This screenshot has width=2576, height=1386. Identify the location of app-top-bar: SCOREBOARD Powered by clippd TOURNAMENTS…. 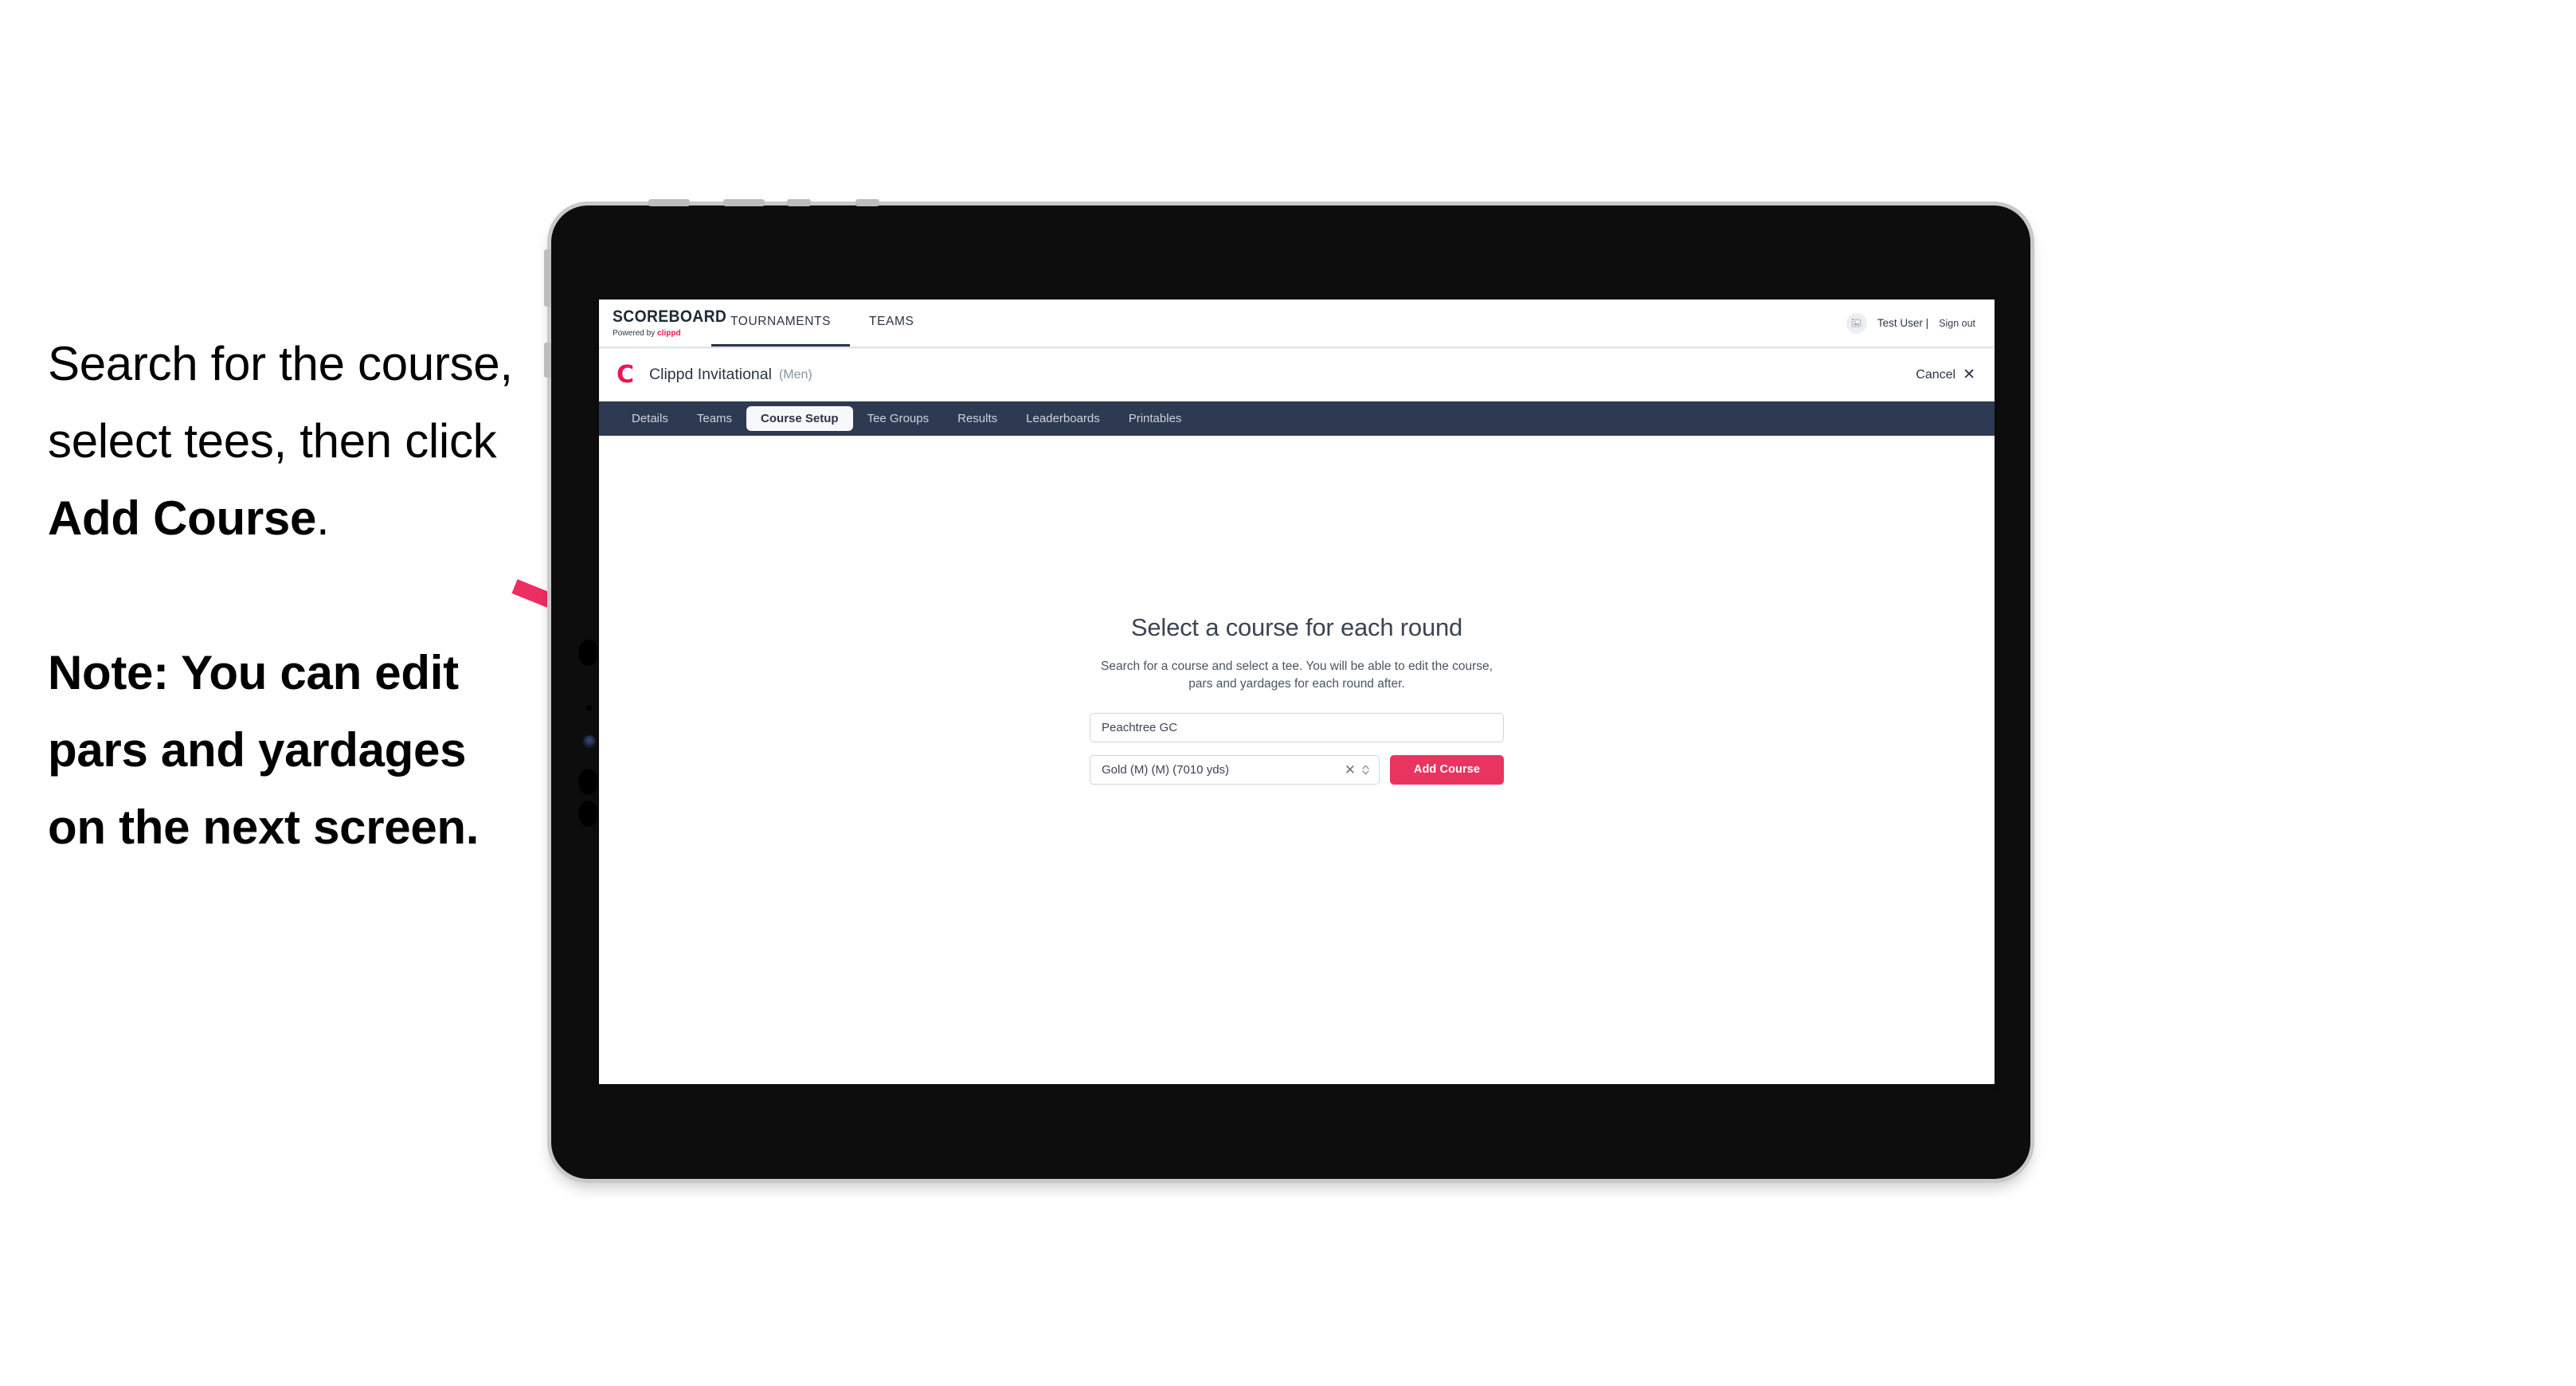
(1297, 324).